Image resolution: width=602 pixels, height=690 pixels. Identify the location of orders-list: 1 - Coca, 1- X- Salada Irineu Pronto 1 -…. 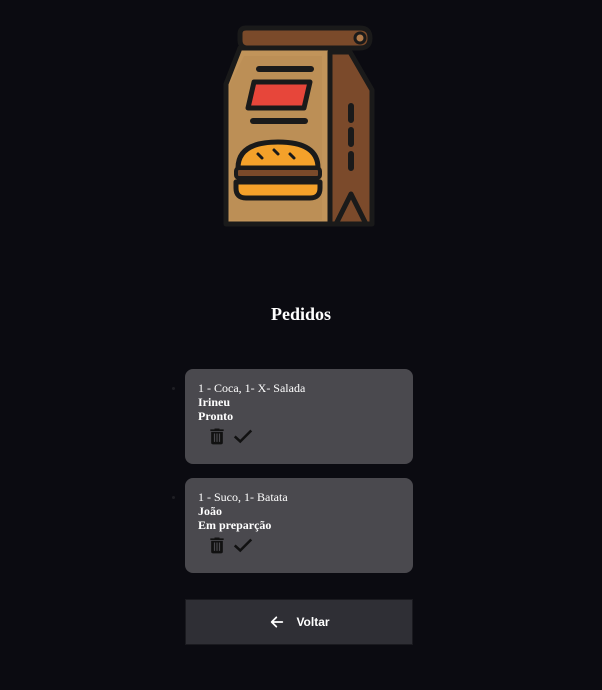
(292, 478).